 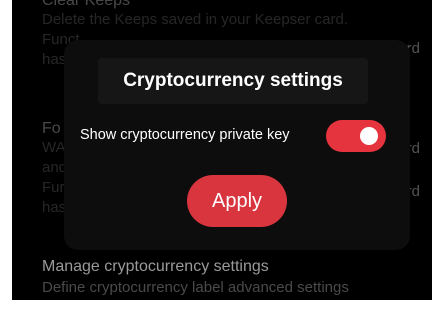 I want to click on show-private-key-label: Show cryptocurrency private key, so click(x=185, y=135).